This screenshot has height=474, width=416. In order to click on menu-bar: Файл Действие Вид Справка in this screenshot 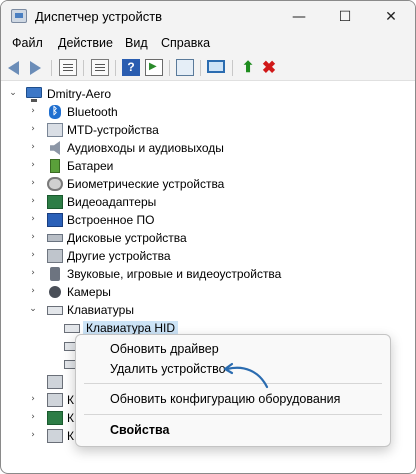, I will do `click(208, 44)`.